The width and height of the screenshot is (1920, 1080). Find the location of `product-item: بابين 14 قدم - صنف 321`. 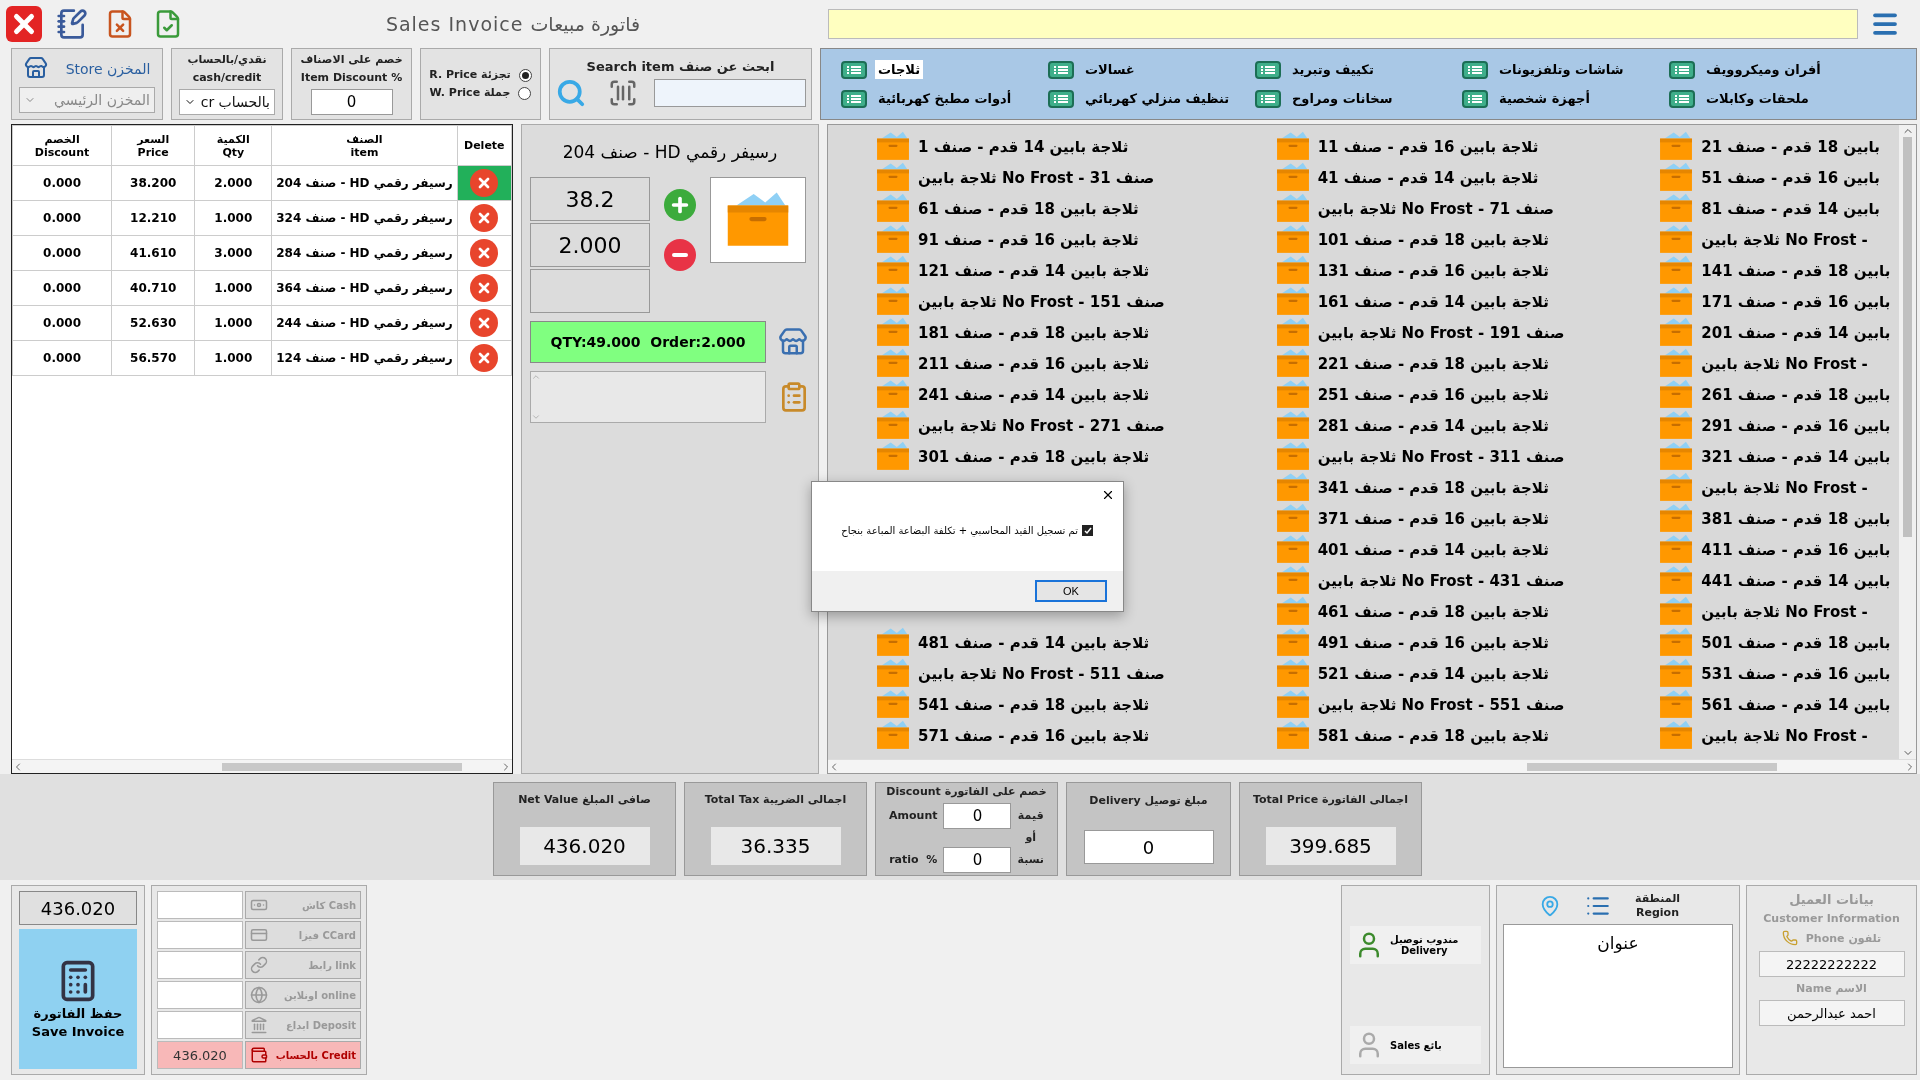

product-item: بابين 14 قدم - صنف 321 is located at coordinates (1796, 456).